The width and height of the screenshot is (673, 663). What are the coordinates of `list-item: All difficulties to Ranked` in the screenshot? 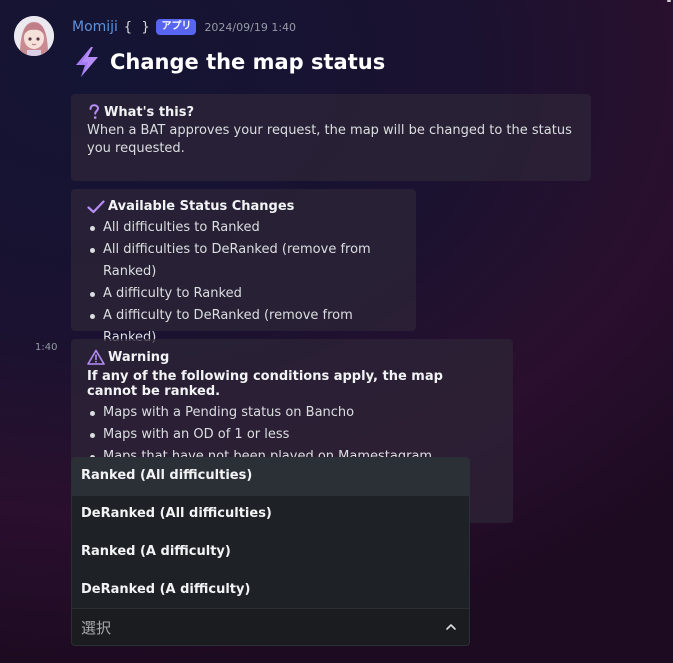 It's located at (243, 228).